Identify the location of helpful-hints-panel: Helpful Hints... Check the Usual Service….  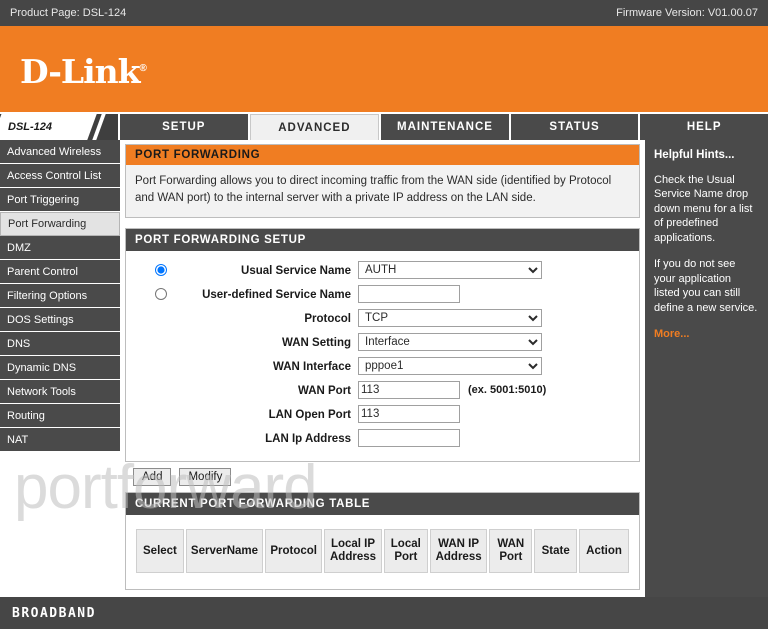
(706, 368).